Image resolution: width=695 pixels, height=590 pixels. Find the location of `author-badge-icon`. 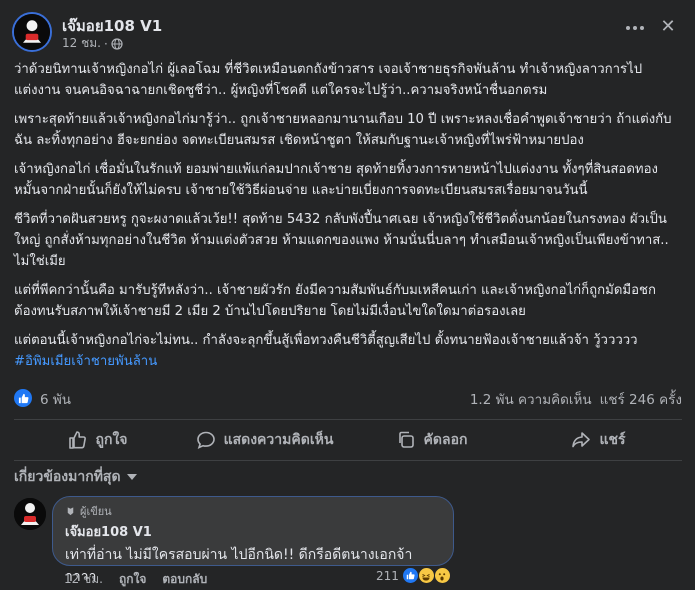

author-badge-icon is located at coordinates (70, 510).